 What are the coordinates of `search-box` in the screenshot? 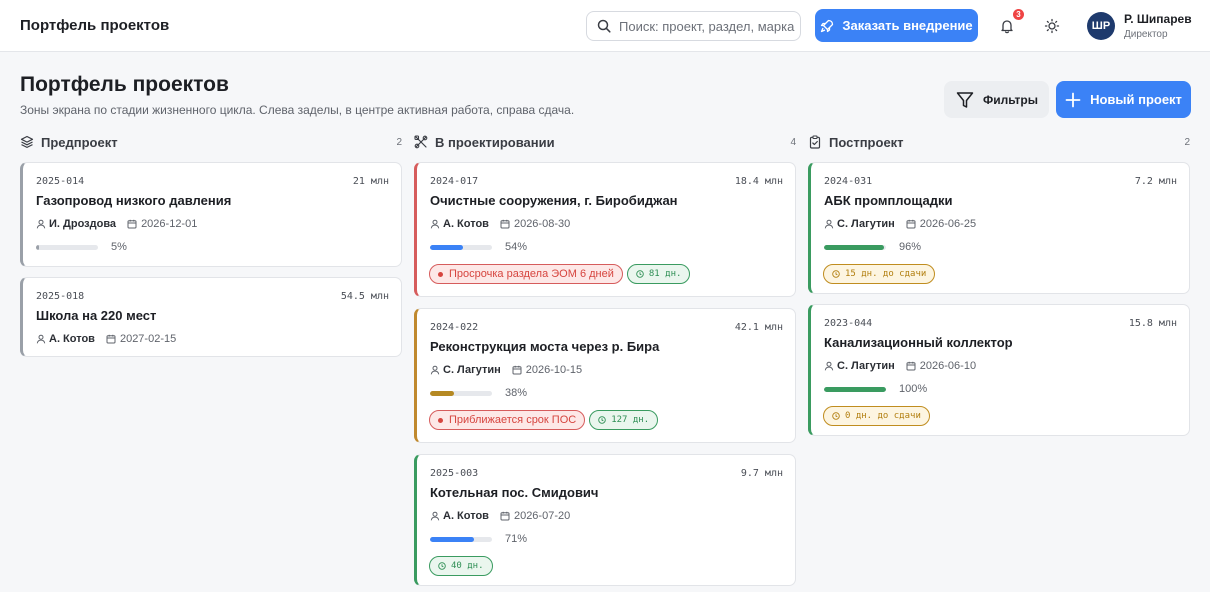 It's located at (693, 26).